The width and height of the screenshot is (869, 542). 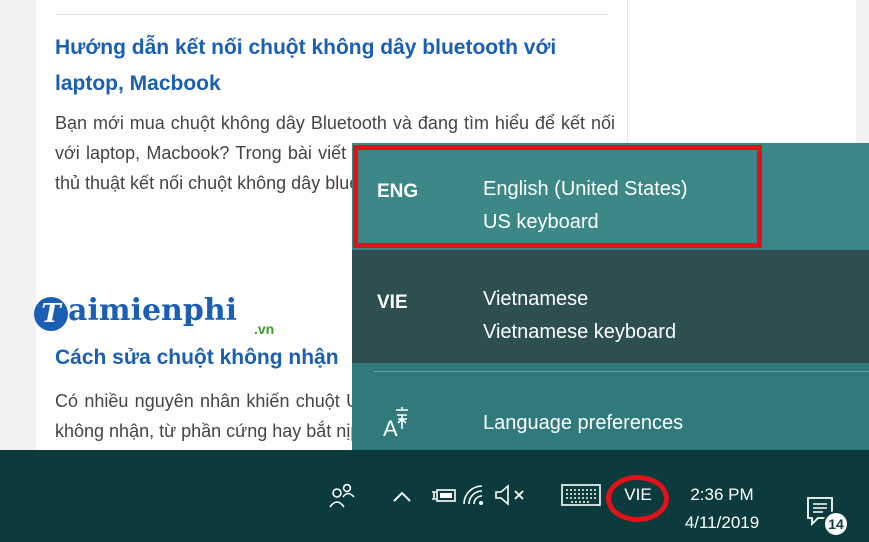 What do you see at coordinates (402, 496) in the screenshot?
I see `chevron-up-icon` at bounding box center [402, 496].